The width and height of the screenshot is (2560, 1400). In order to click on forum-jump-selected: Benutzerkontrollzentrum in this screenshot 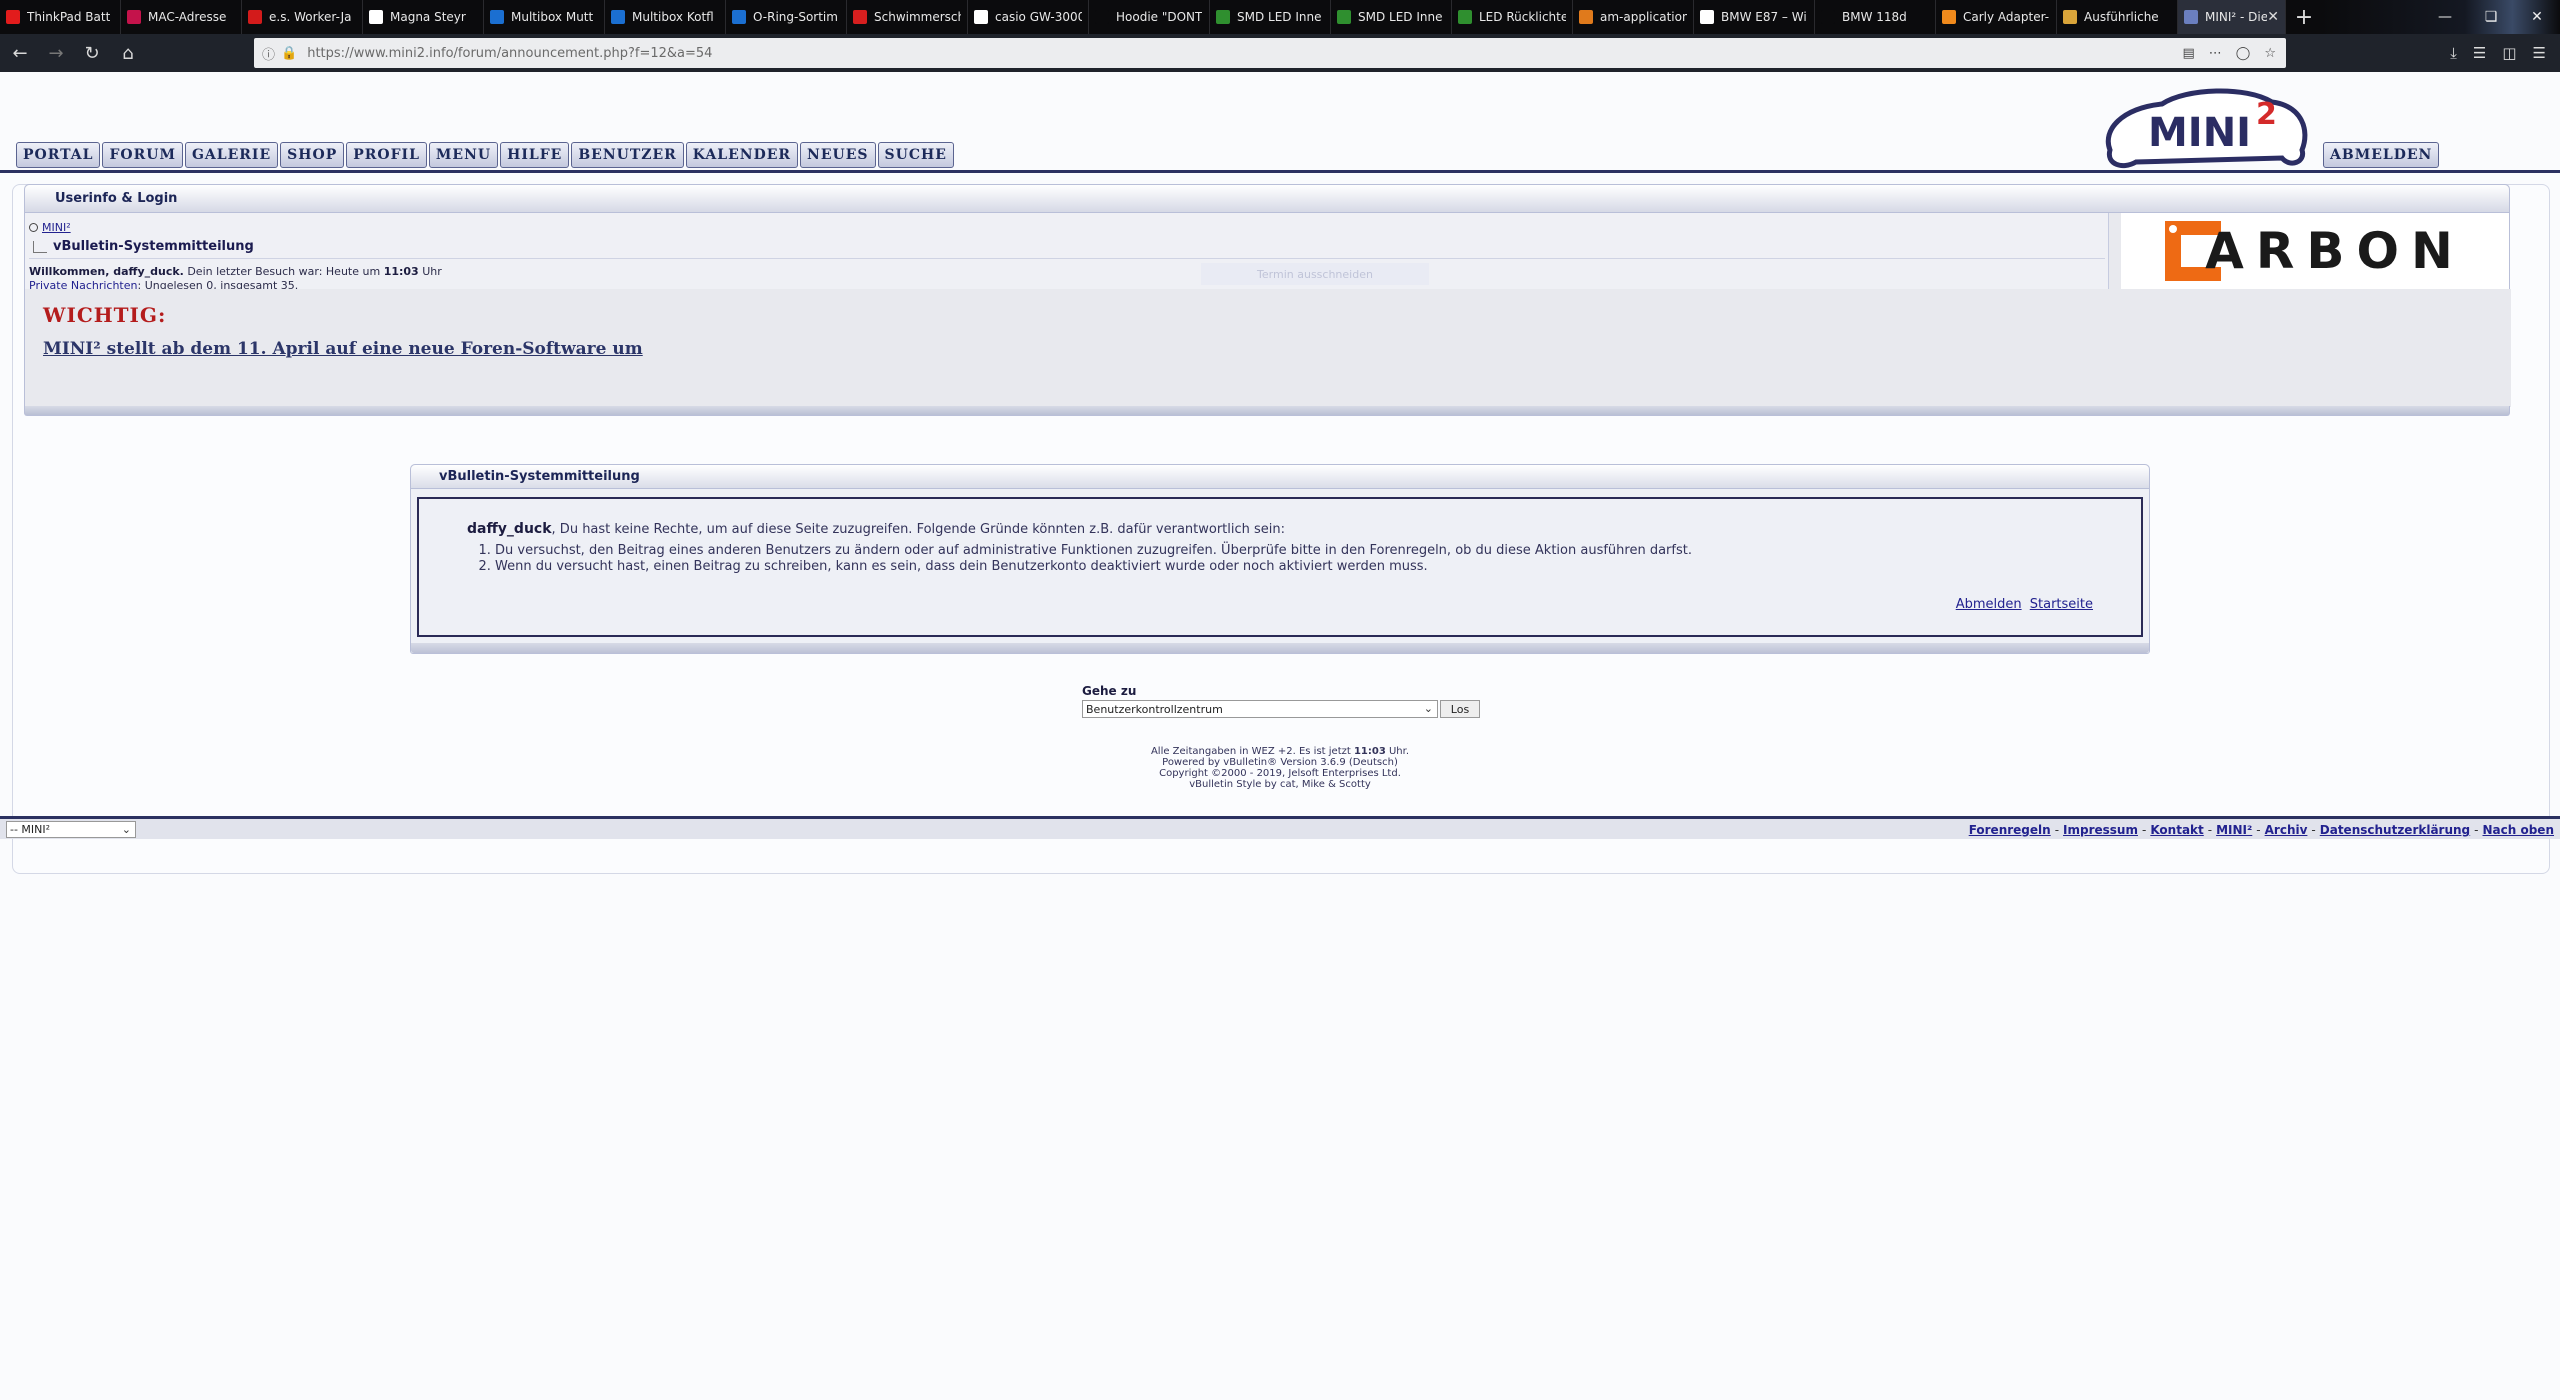, I will do `click(1154, 709)`.